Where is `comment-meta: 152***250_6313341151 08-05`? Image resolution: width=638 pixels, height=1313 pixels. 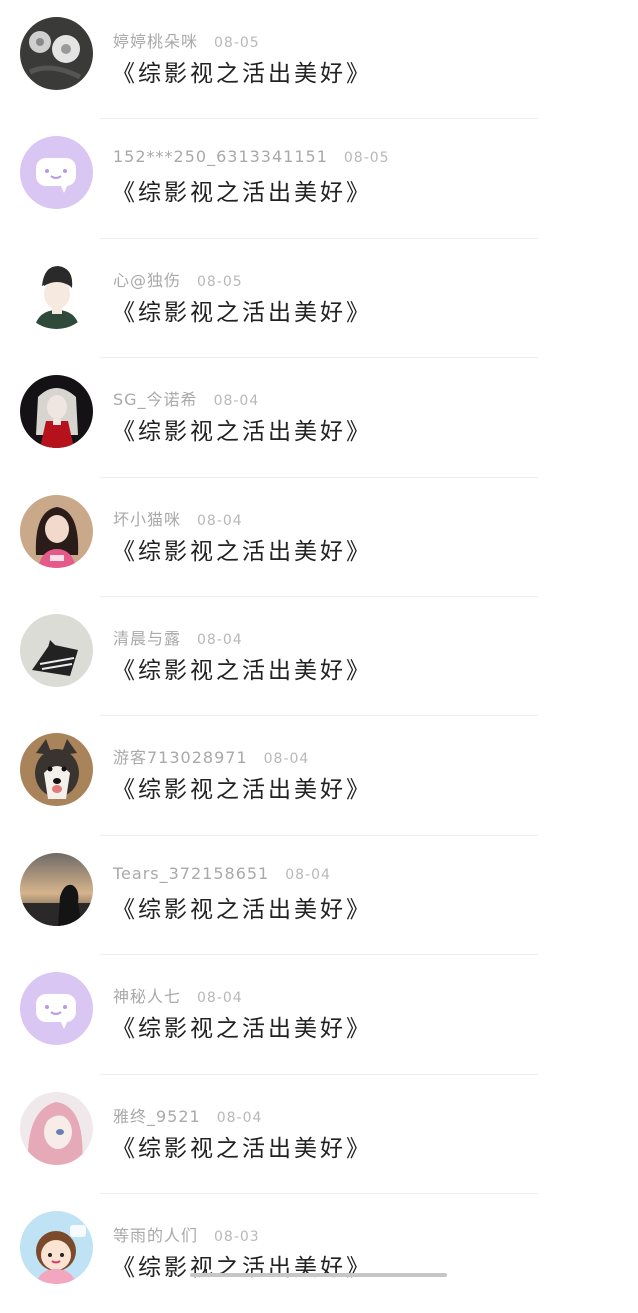 comment-meta: 152***250_6313341151 08-05 is located at coordinates (251, 158).